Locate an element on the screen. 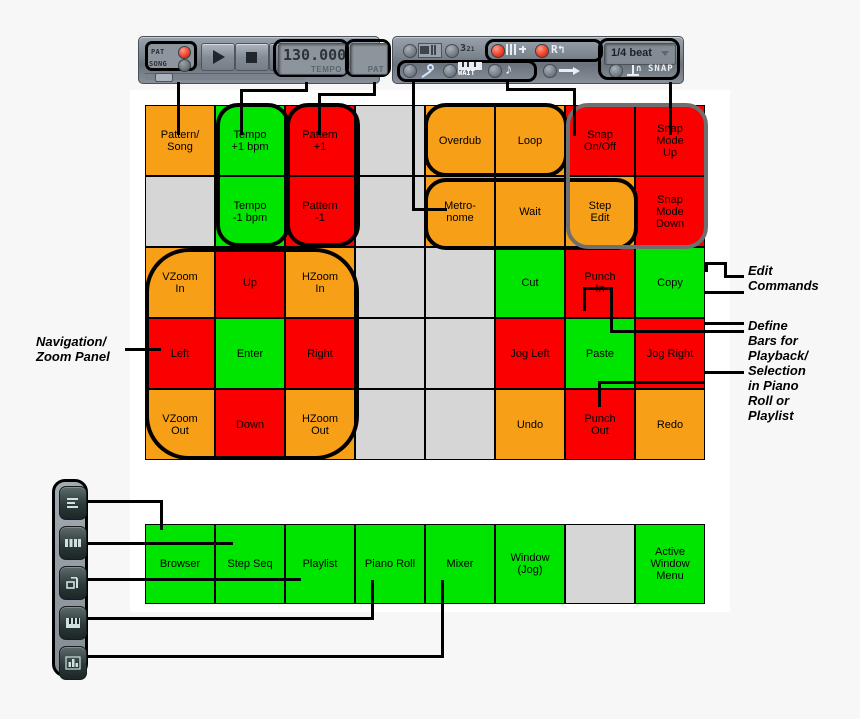 The image size is (860, 719). pad-label: Undo is located at coordinates (530, 424).